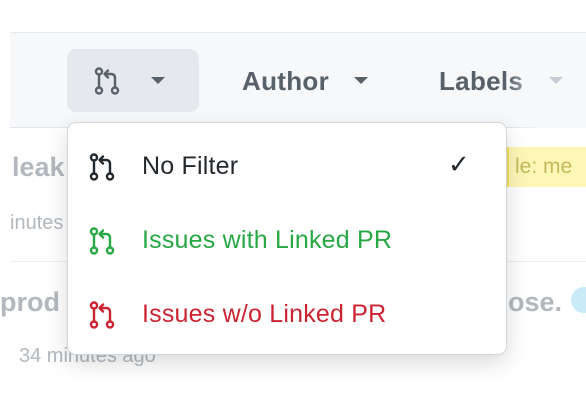 The image size is (586, 408). I want to click on menu-item-label: No Filter, so click(190, 166).